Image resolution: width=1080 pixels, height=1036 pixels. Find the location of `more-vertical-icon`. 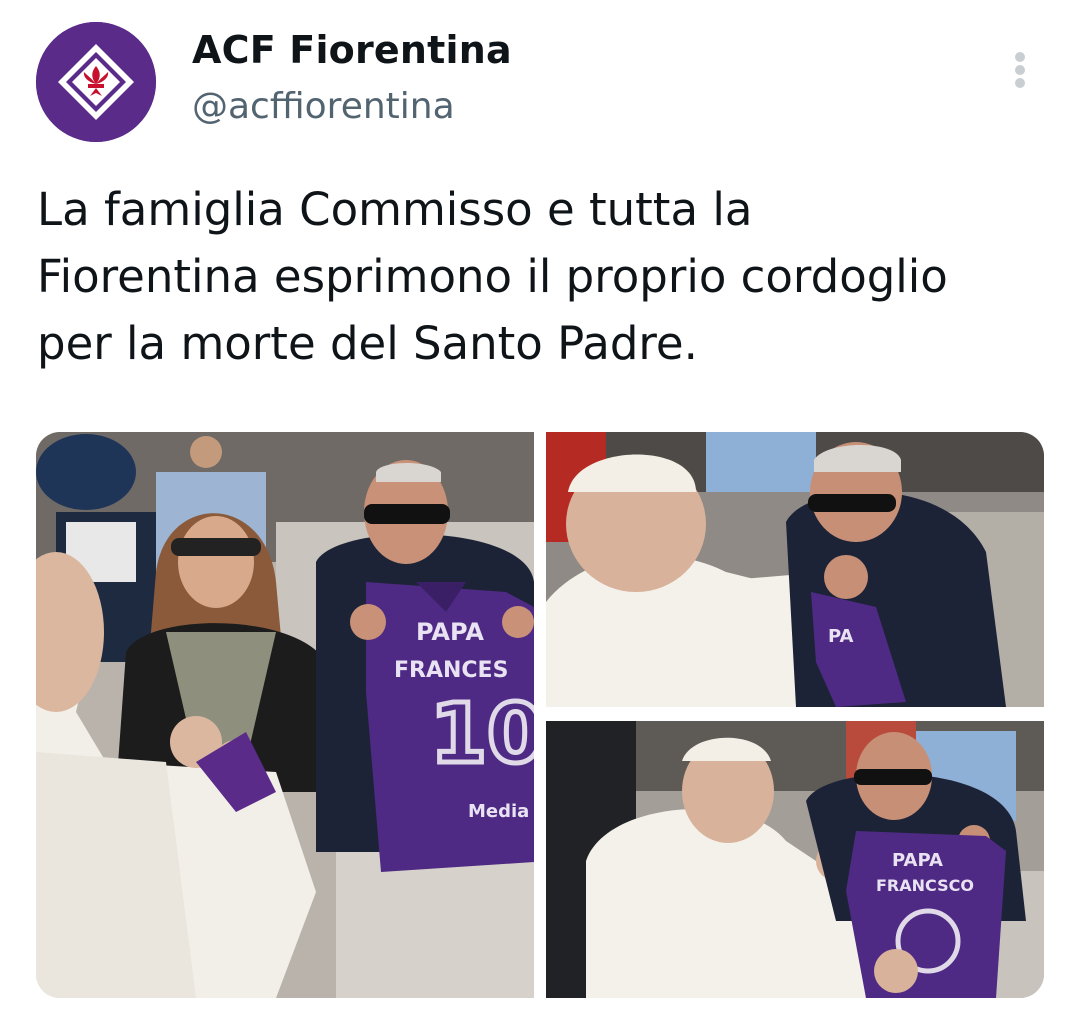

more-vertical-icon is located at coordinates (1020, 70).